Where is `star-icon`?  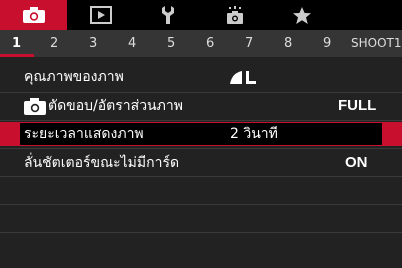 star-icon is located at coordinates (301, 15).